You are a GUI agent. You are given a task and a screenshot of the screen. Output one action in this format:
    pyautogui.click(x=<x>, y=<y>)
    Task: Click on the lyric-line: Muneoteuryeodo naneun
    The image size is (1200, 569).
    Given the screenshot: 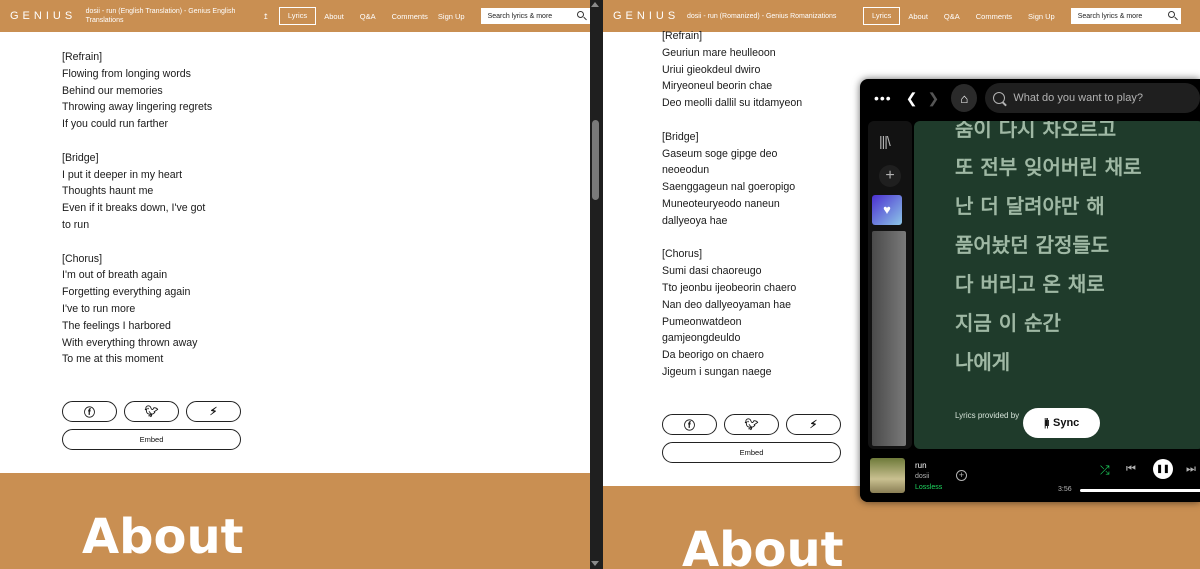 What is the action you would take?
    pyautogui.click(x=732, y=204)
    